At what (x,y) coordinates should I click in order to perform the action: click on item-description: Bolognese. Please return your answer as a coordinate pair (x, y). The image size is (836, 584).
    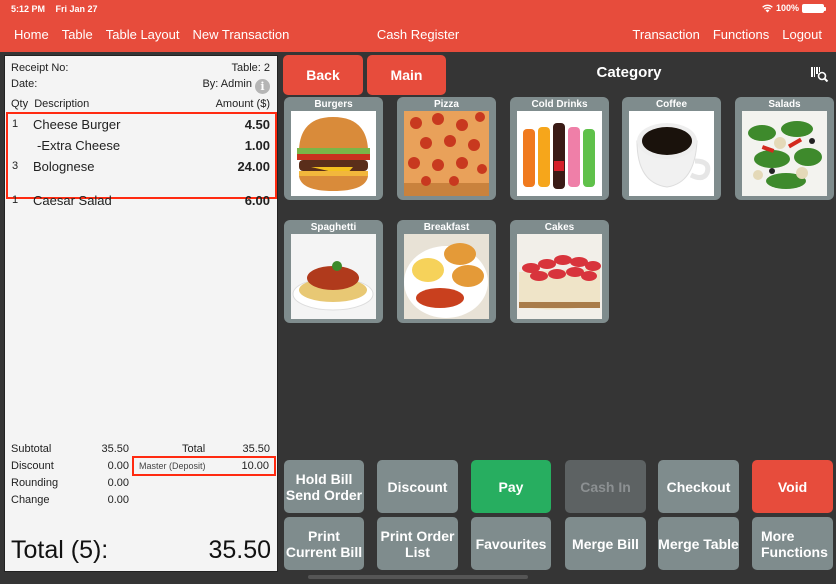
    Looking at the image, I should click on (64, 166).